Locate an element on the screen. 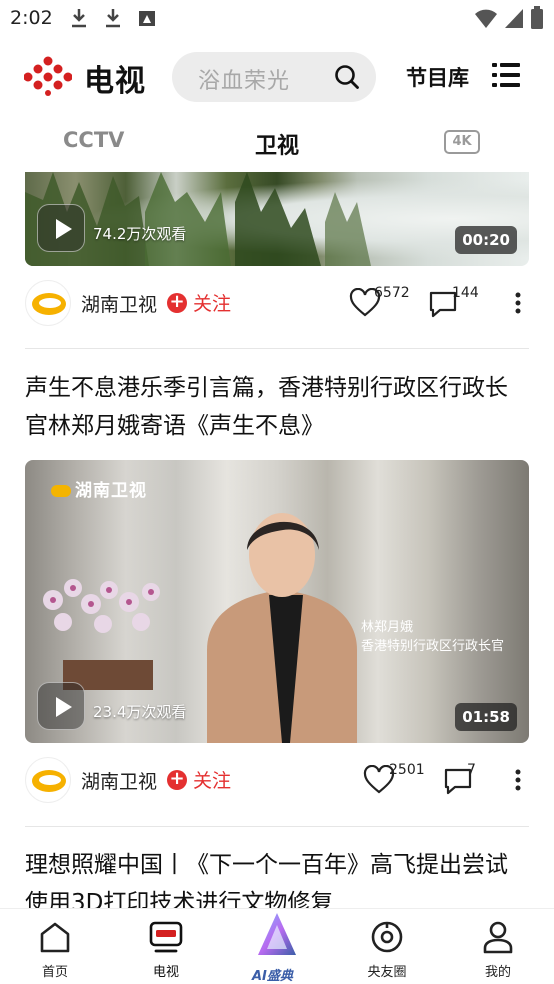  app-header: 电视 浴血荣光 节目库 is located at coordinates (277, 77).